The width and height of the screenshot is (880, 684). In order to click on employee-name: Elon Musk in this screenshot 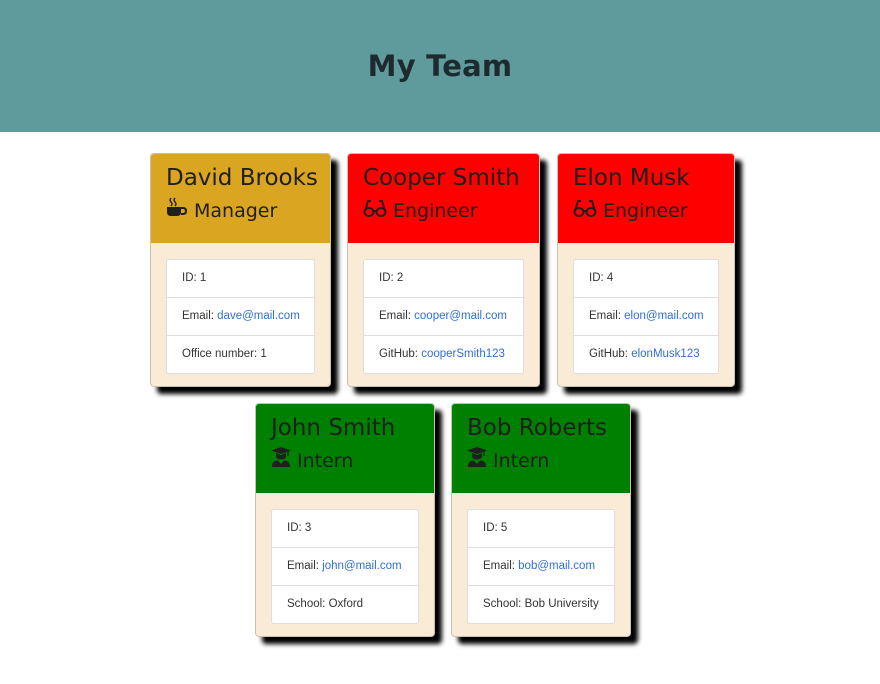, I will do `click(631, 178)`.